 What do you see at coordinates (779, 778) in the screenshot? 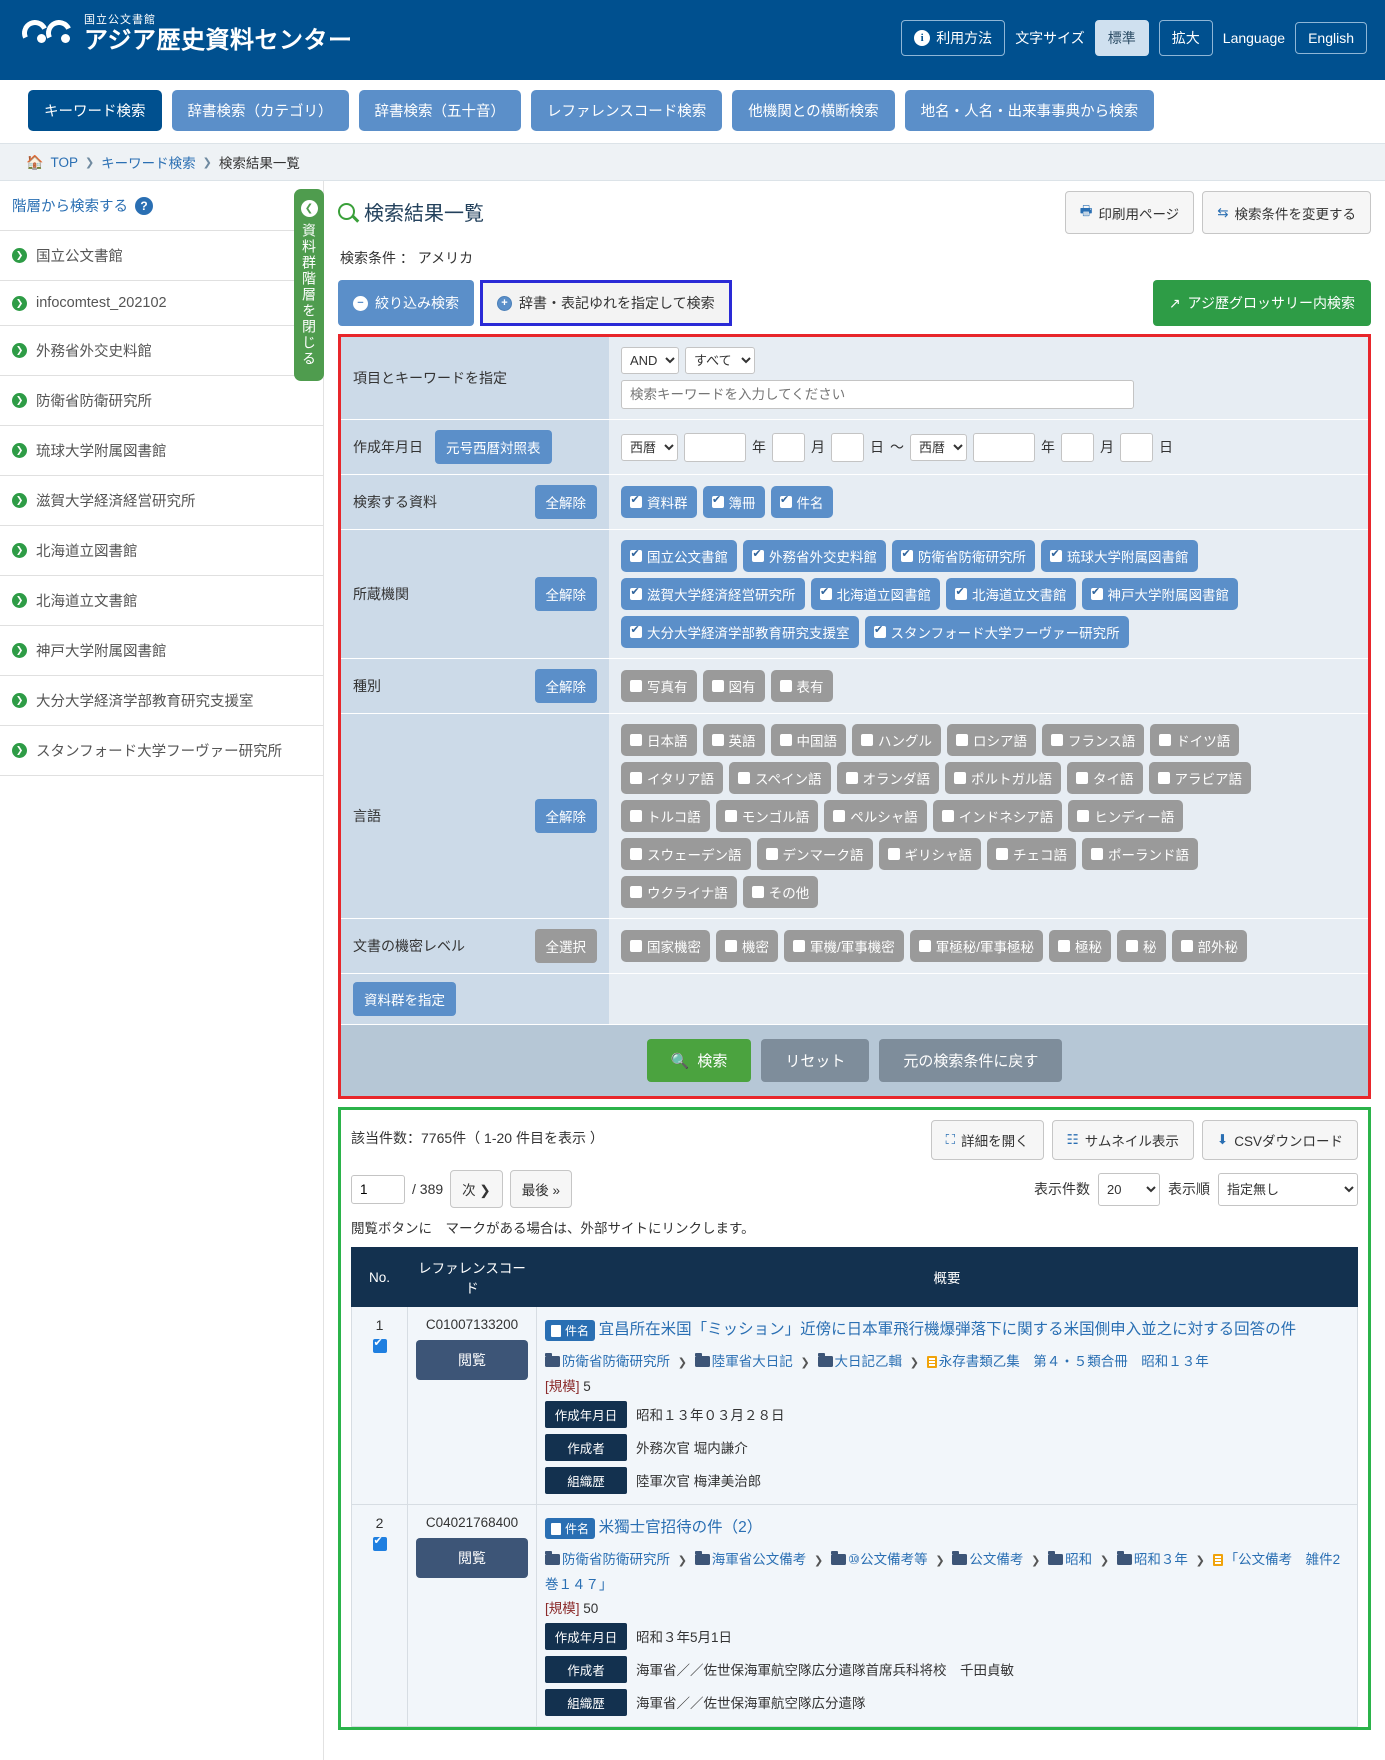
I see `language-chip: スペイン語` at bounding box center [779, 778].